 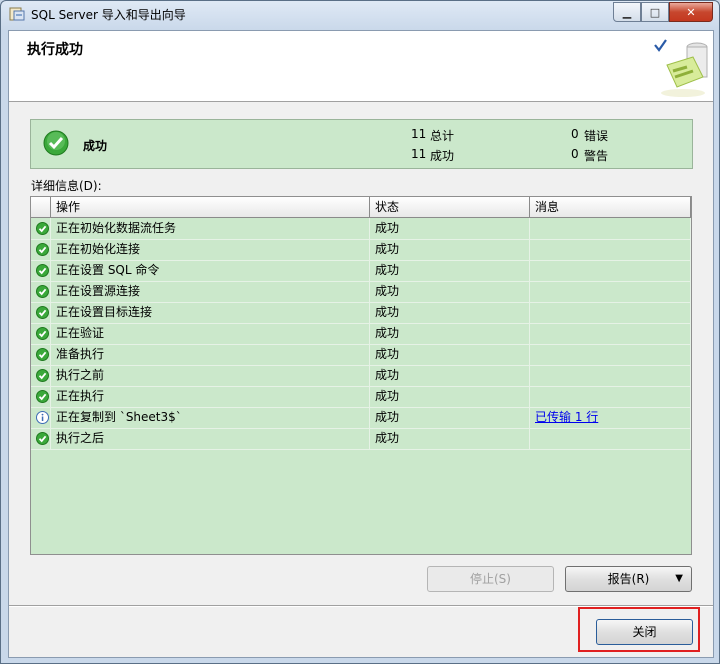 I want to click on dropdown-arrow-icon: ▼, so click(x=679, y=578).